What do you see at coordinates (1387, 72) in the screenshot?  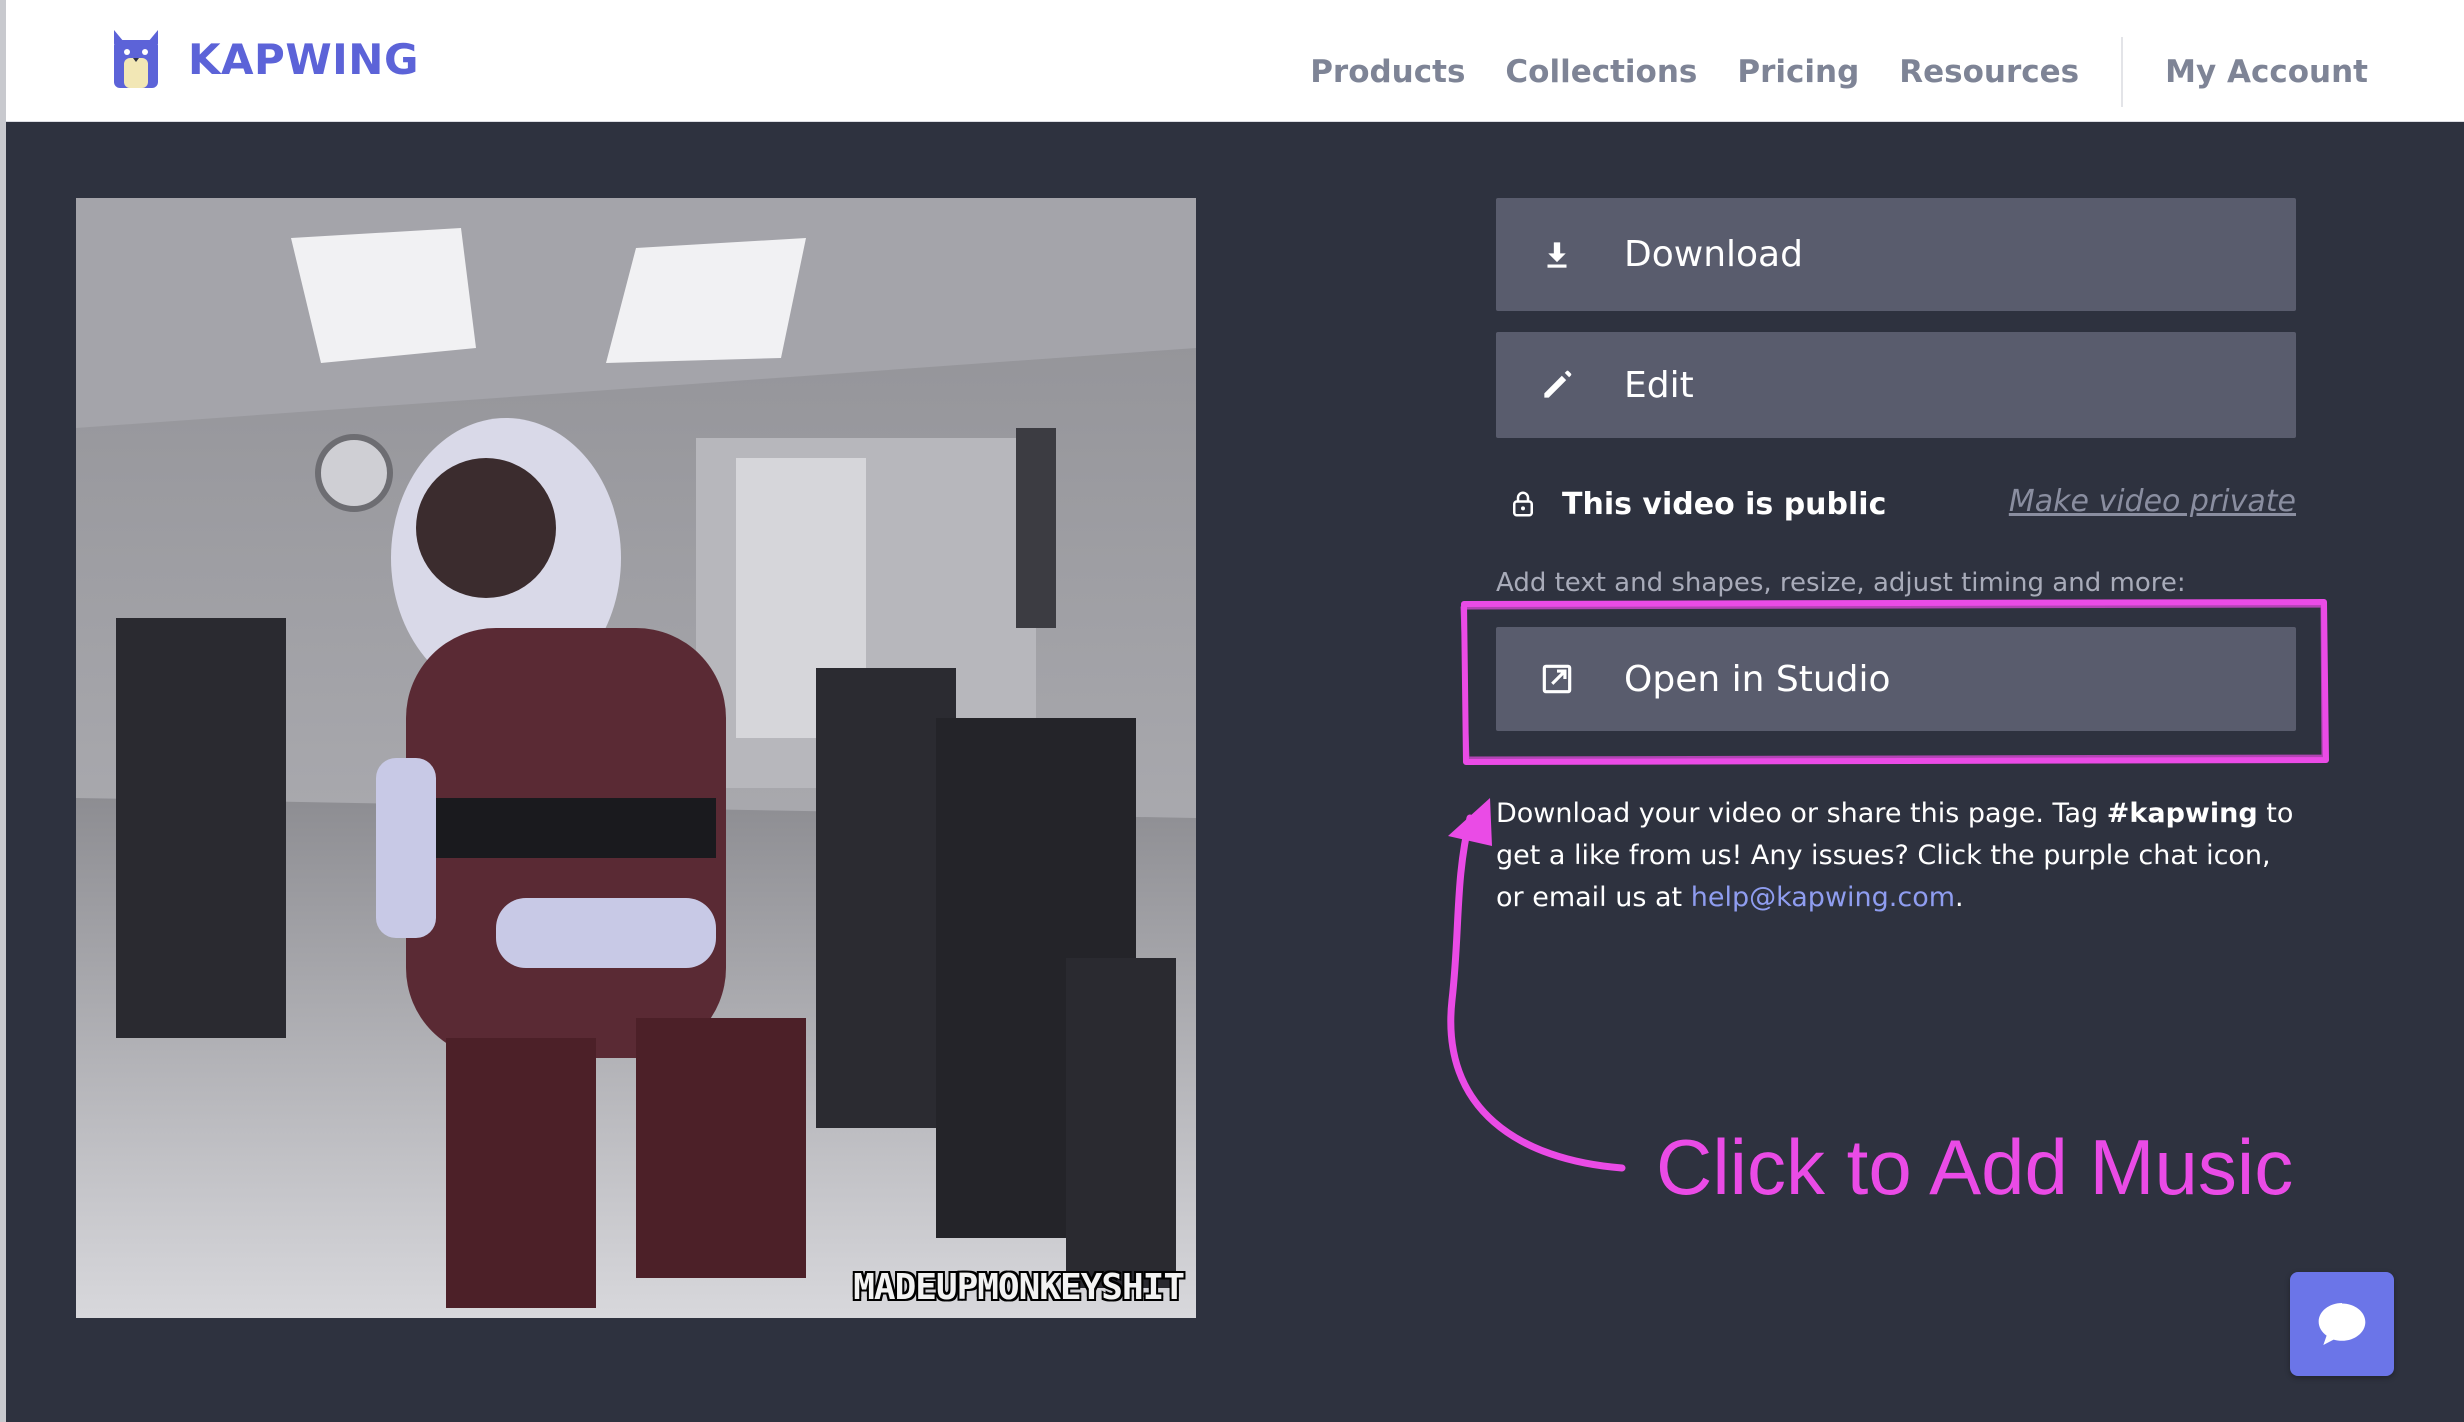 I see `nav-products: Products` at bounding box center [1387, 72].